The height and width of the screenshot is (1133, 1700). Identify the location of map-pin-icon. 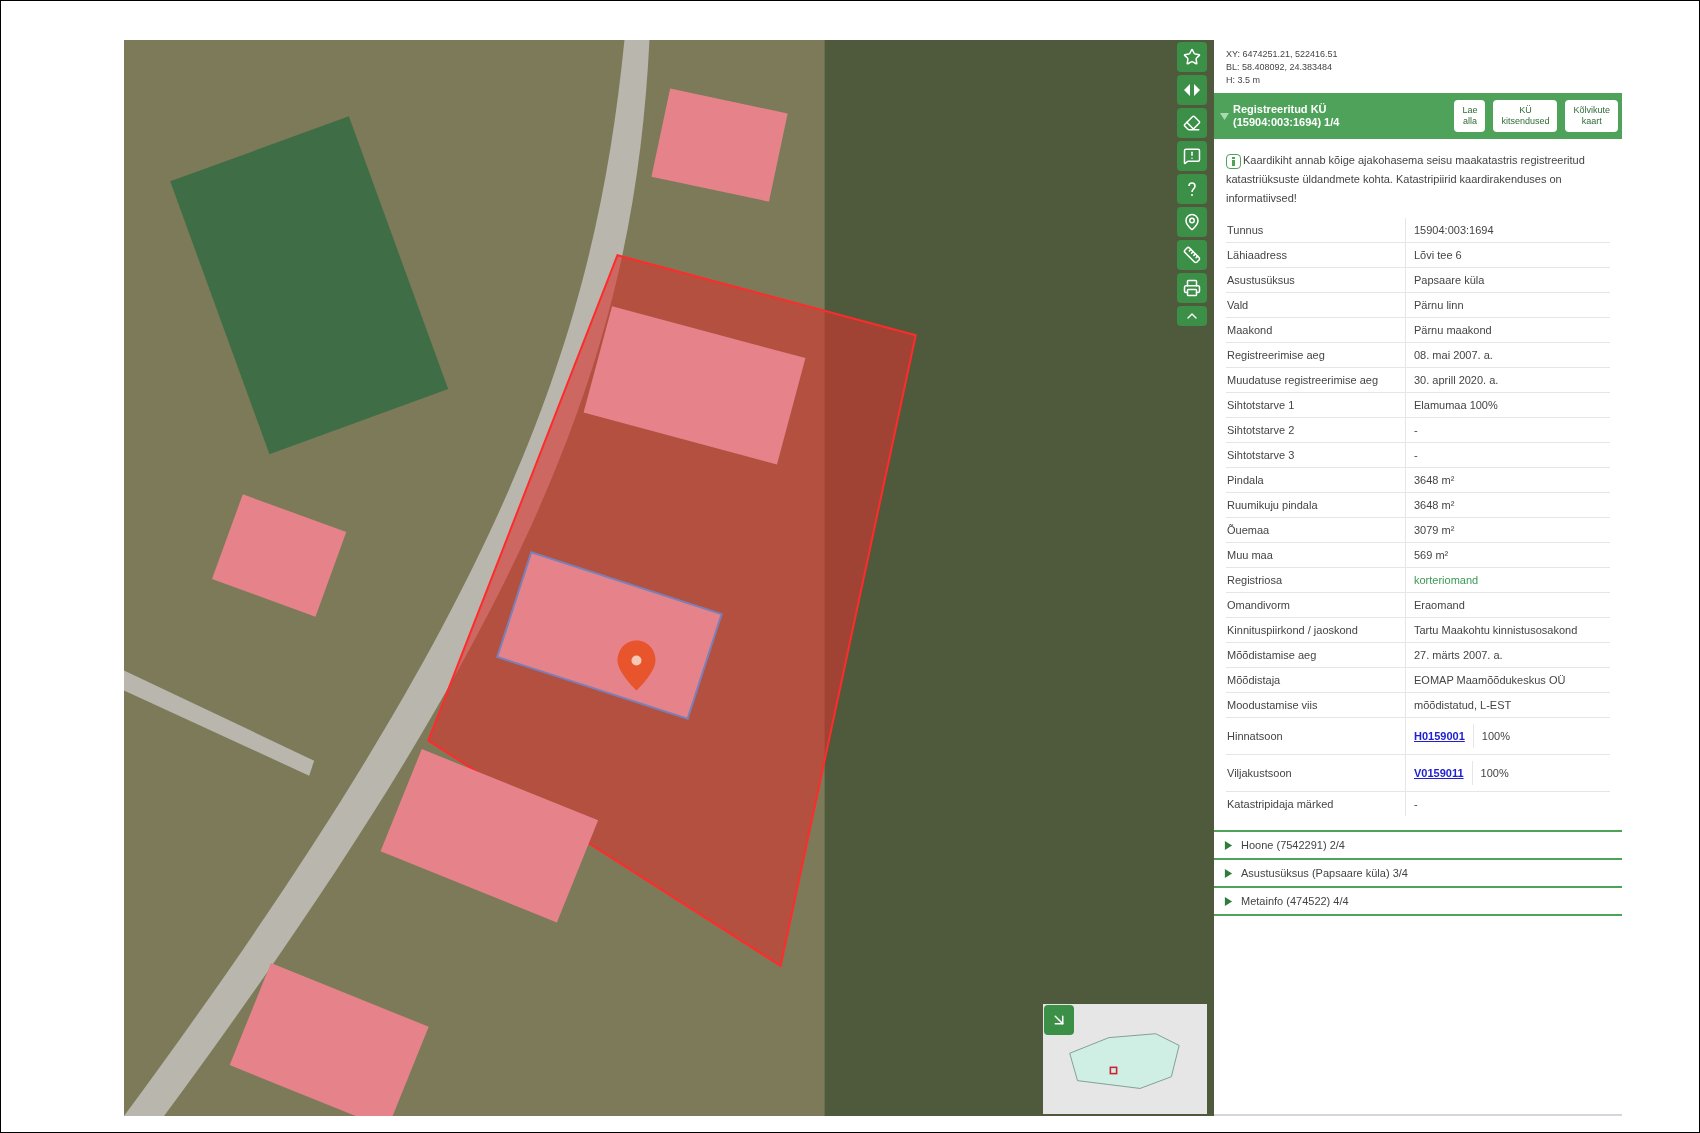
(1192, 222).